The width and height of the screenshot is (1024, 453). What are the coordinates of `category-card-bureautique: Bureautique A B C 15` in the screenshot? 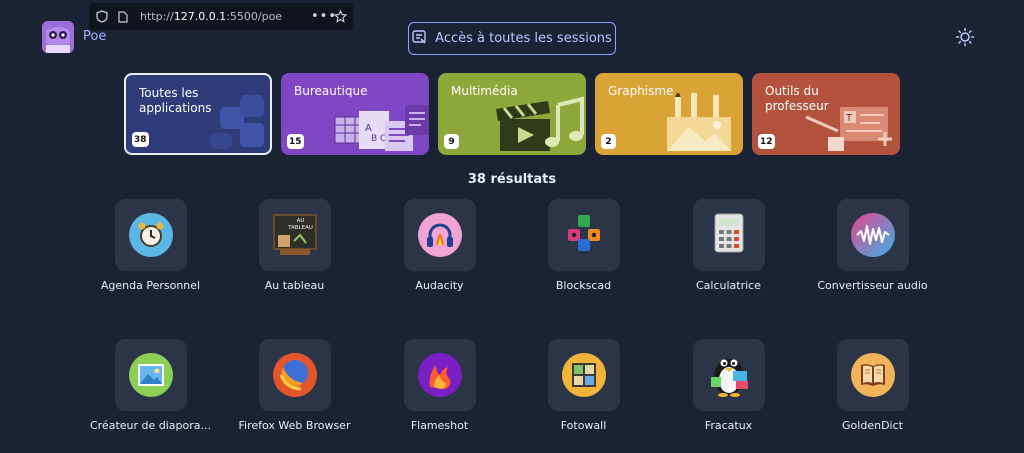 It's located at (355, 114).